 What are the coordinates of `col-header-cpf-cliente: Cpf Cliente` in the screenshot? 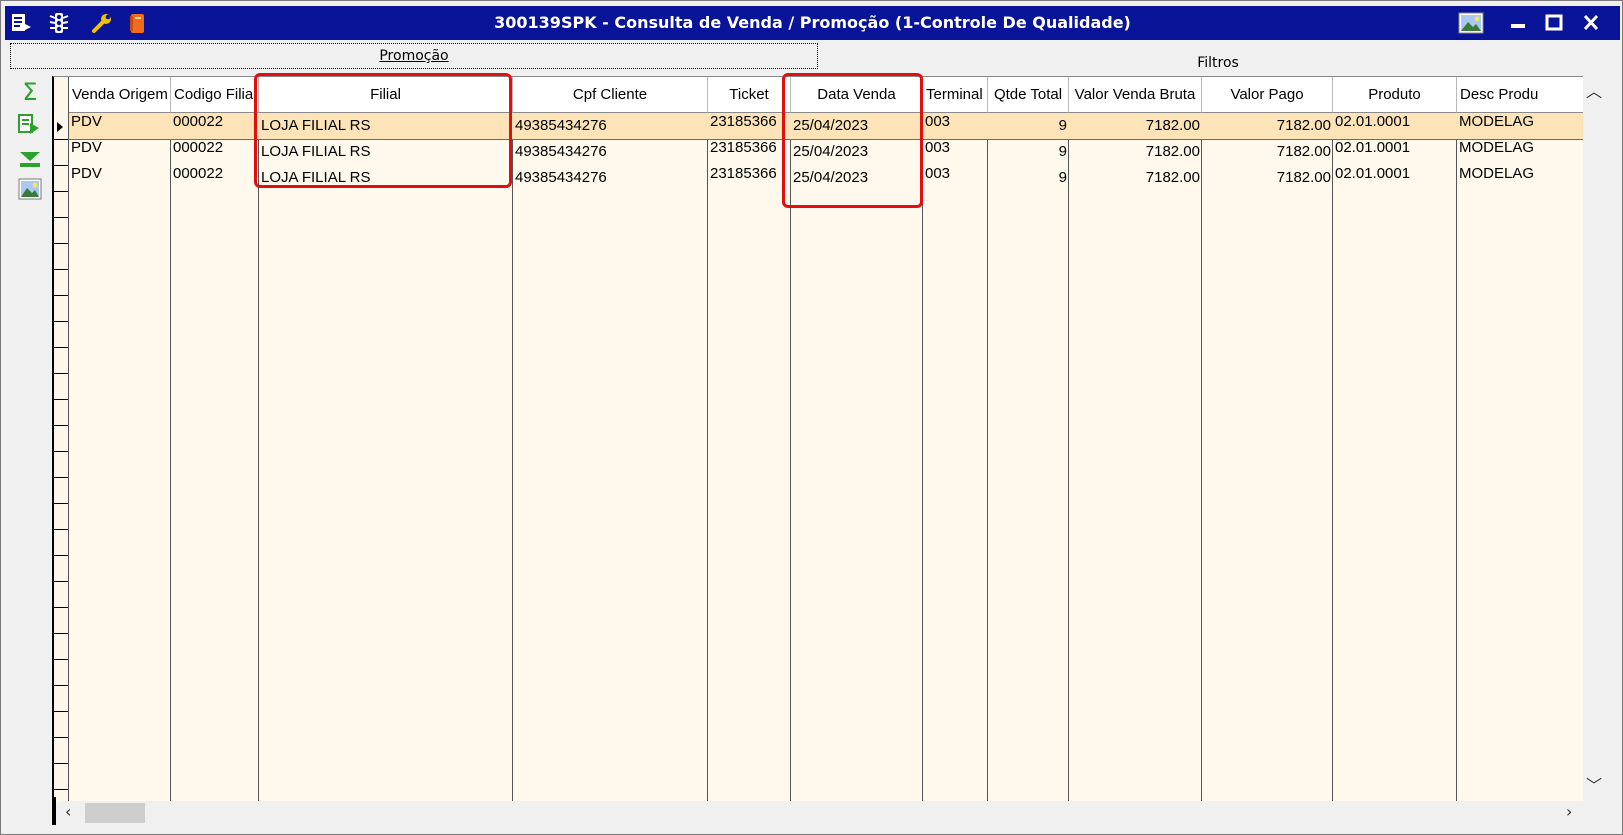 It's located at (610, 95).